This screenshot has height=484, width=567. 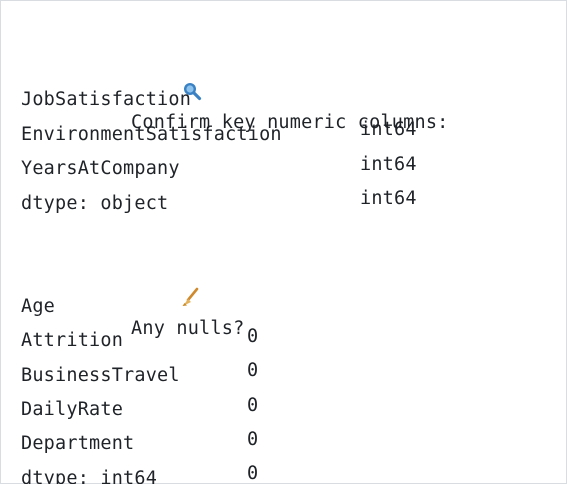 What do you see at coordinates (235, 407) in the screenshot?
I see `null-count-row: DailyRate 0` at bounding box center [235, 407].